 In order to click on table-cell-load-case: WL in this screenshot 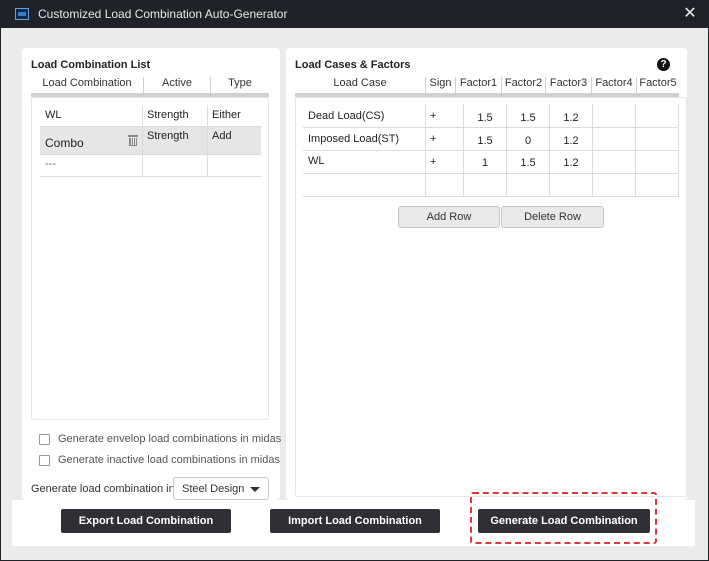, I will do `click(316, 161)`.